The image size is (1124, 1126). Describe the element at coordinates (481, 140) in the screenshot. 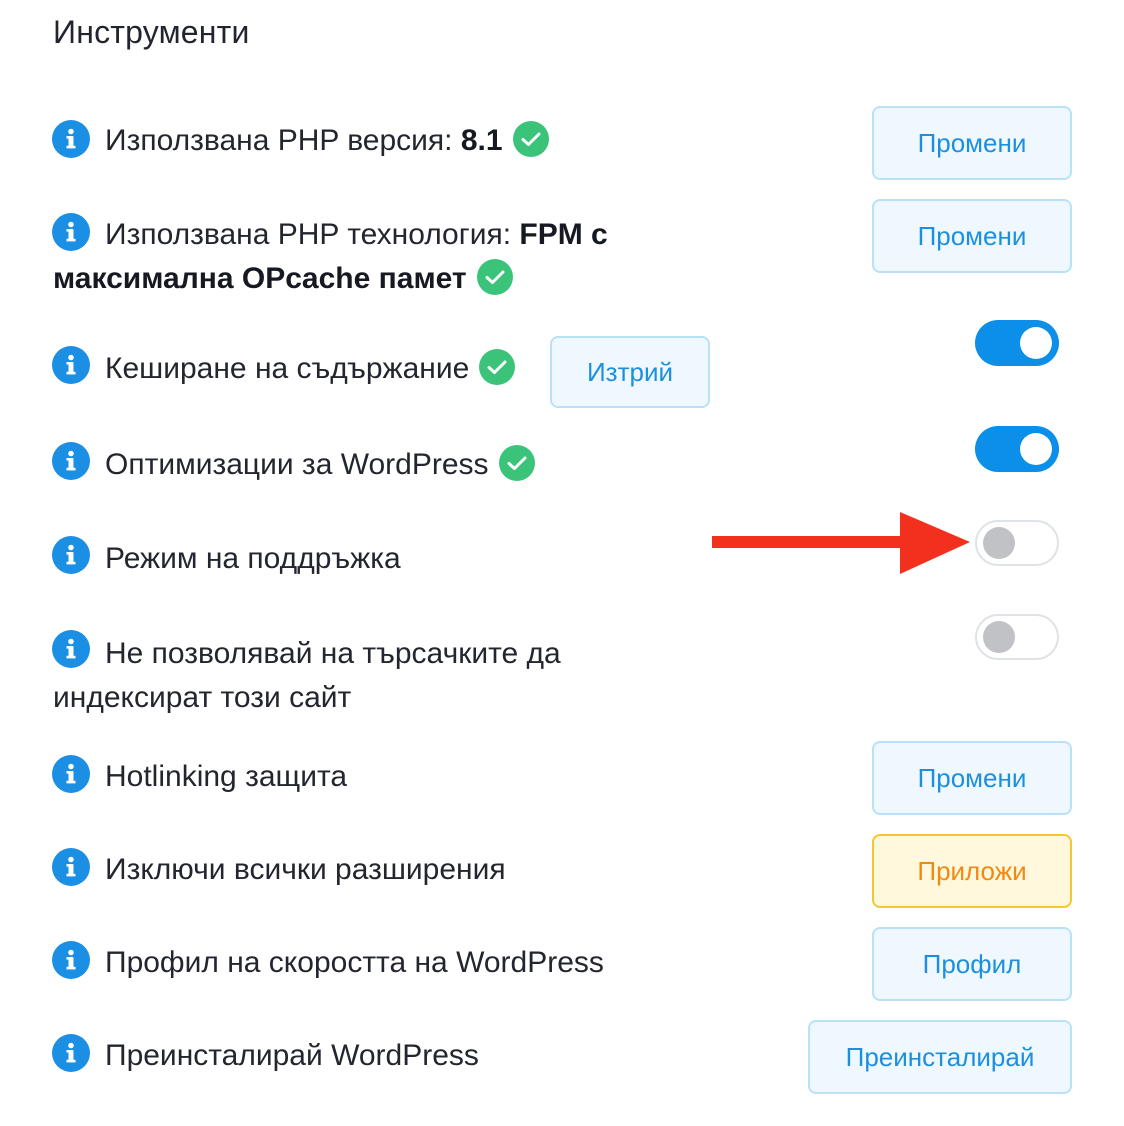

I see `php-version-value: 8.1` at that location.